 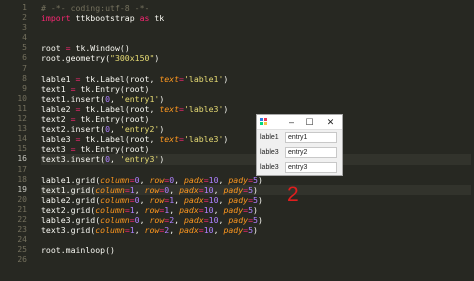 What do you see at coordinates (256, 89) in the screenshot?
I see `code-line: text1 = tk.Entry(root)` at bounding box center [256, 89].